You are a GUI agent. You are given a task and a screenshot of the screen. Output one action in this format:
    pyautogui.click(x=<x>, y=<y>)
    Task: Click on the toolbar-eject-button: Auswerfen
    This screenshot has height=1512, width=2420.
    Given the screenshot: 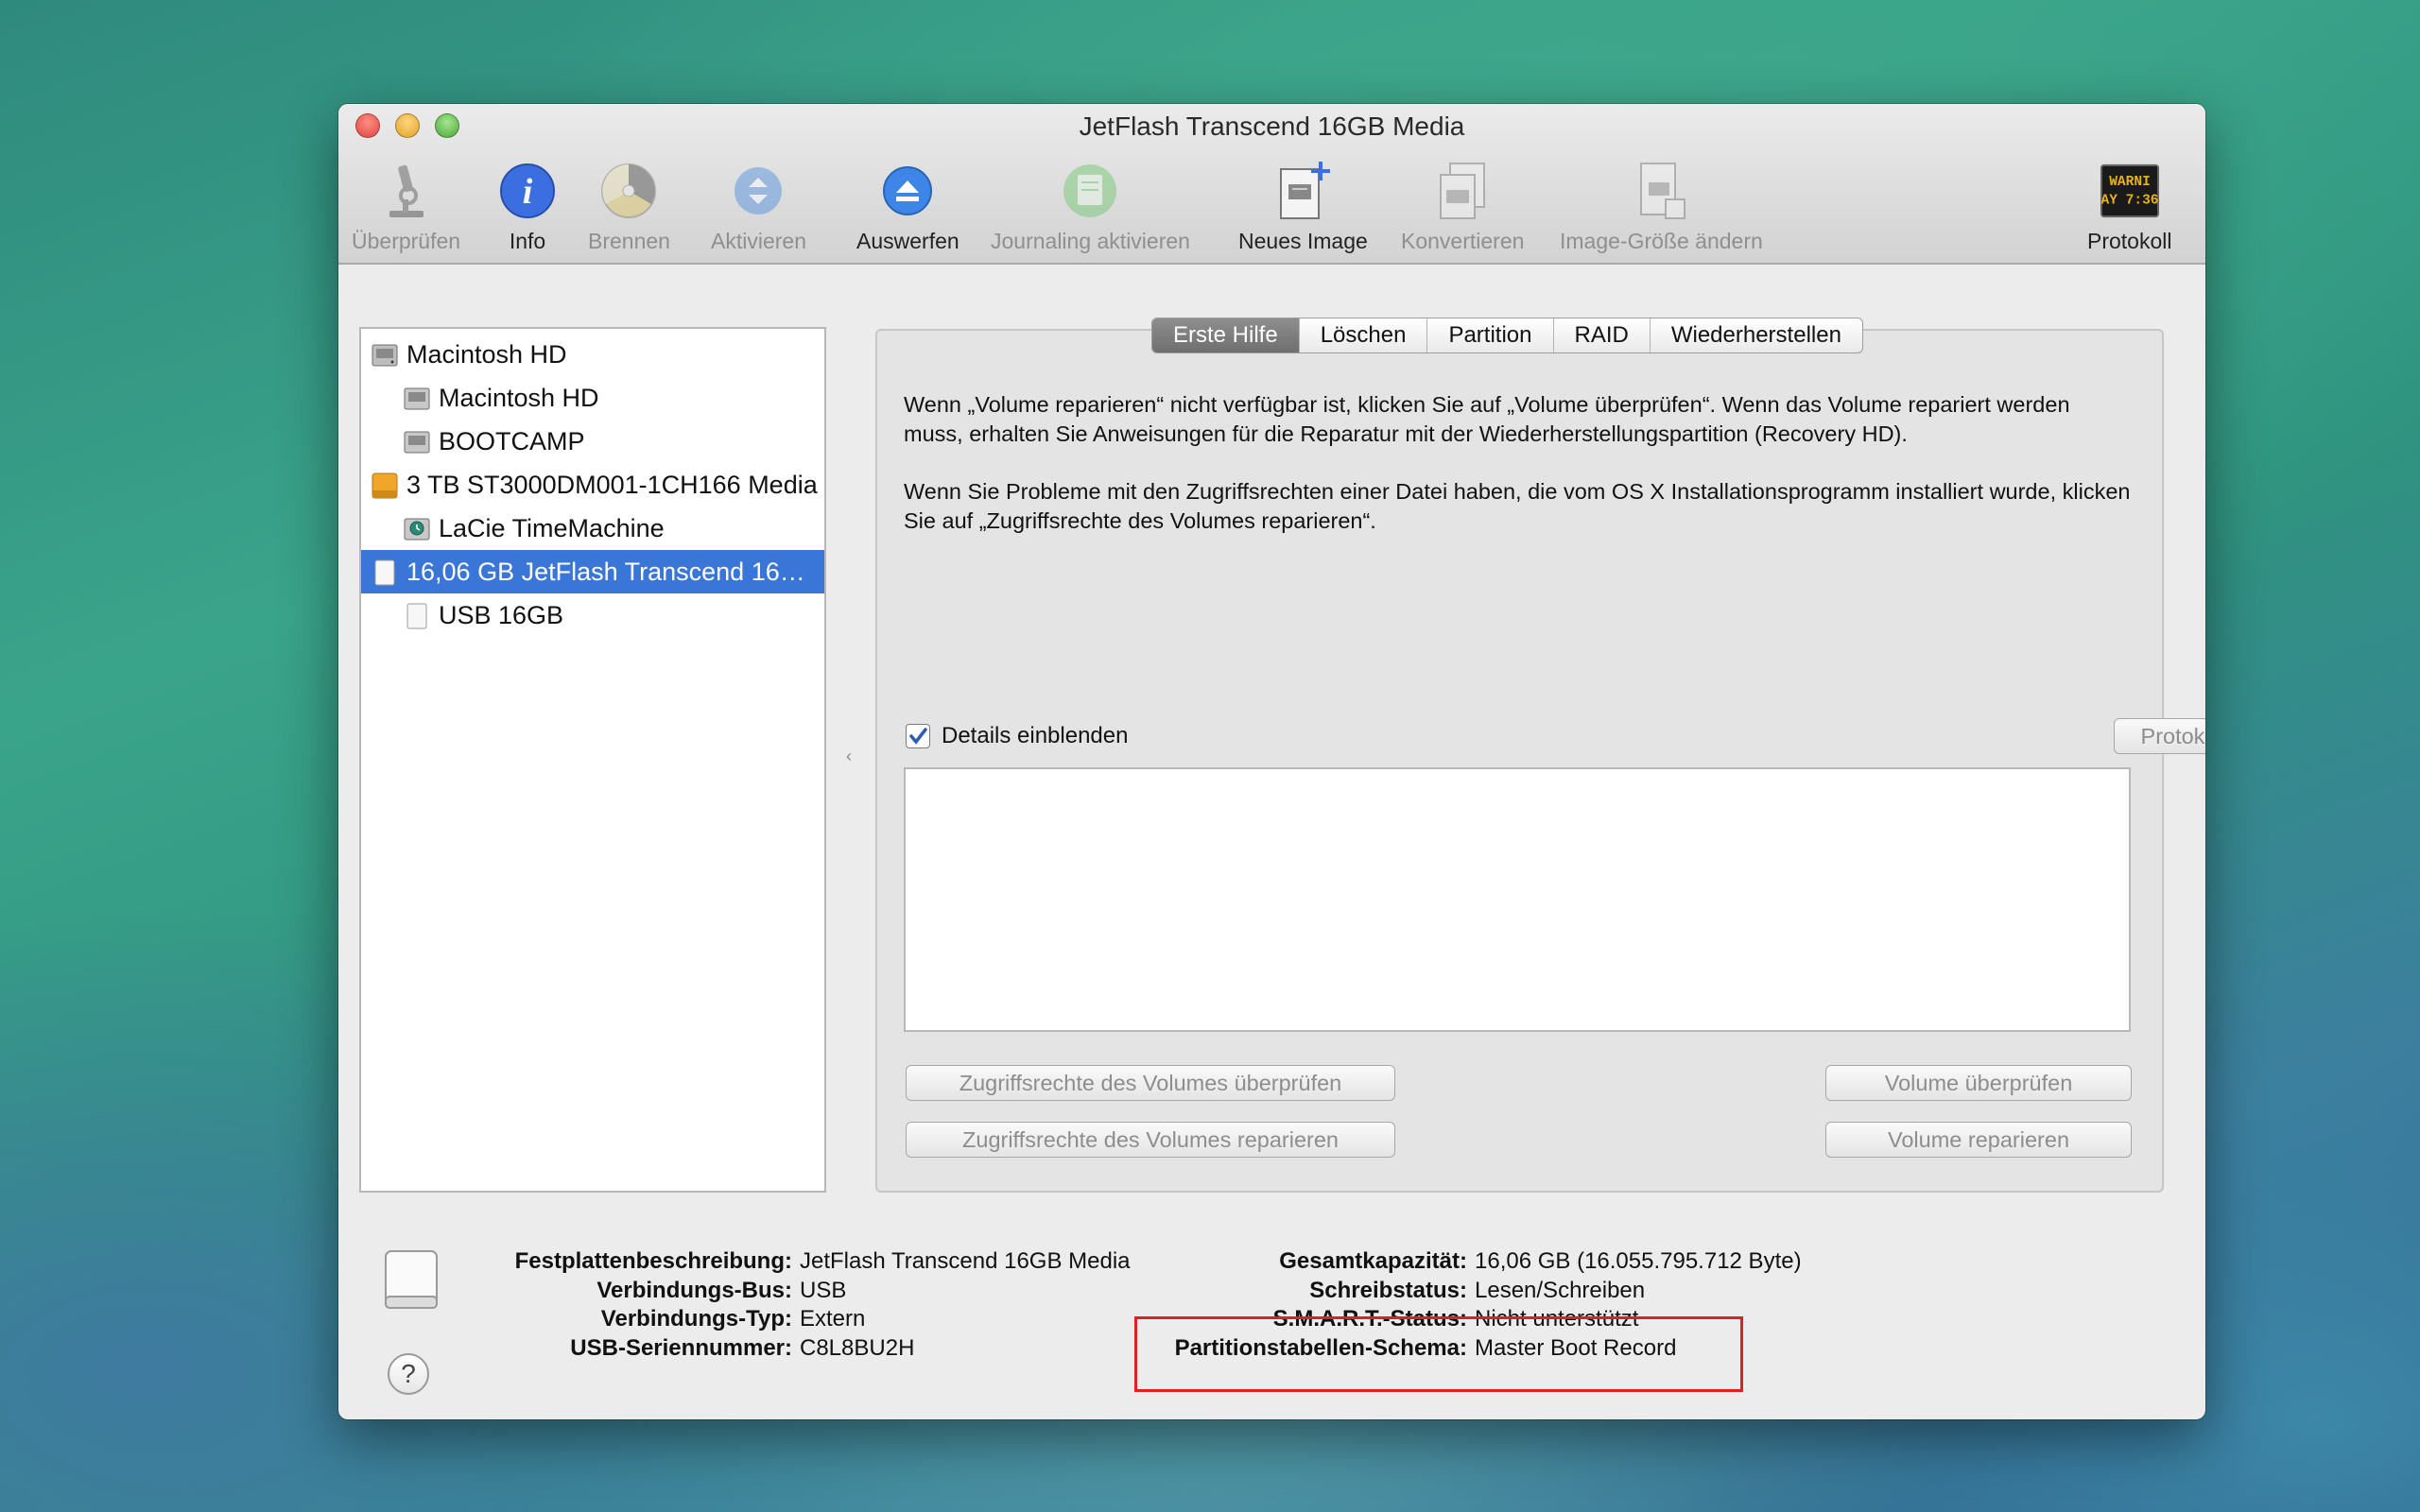 What is the action you would take?
    pyautogui.click(x=907, y=207)
    